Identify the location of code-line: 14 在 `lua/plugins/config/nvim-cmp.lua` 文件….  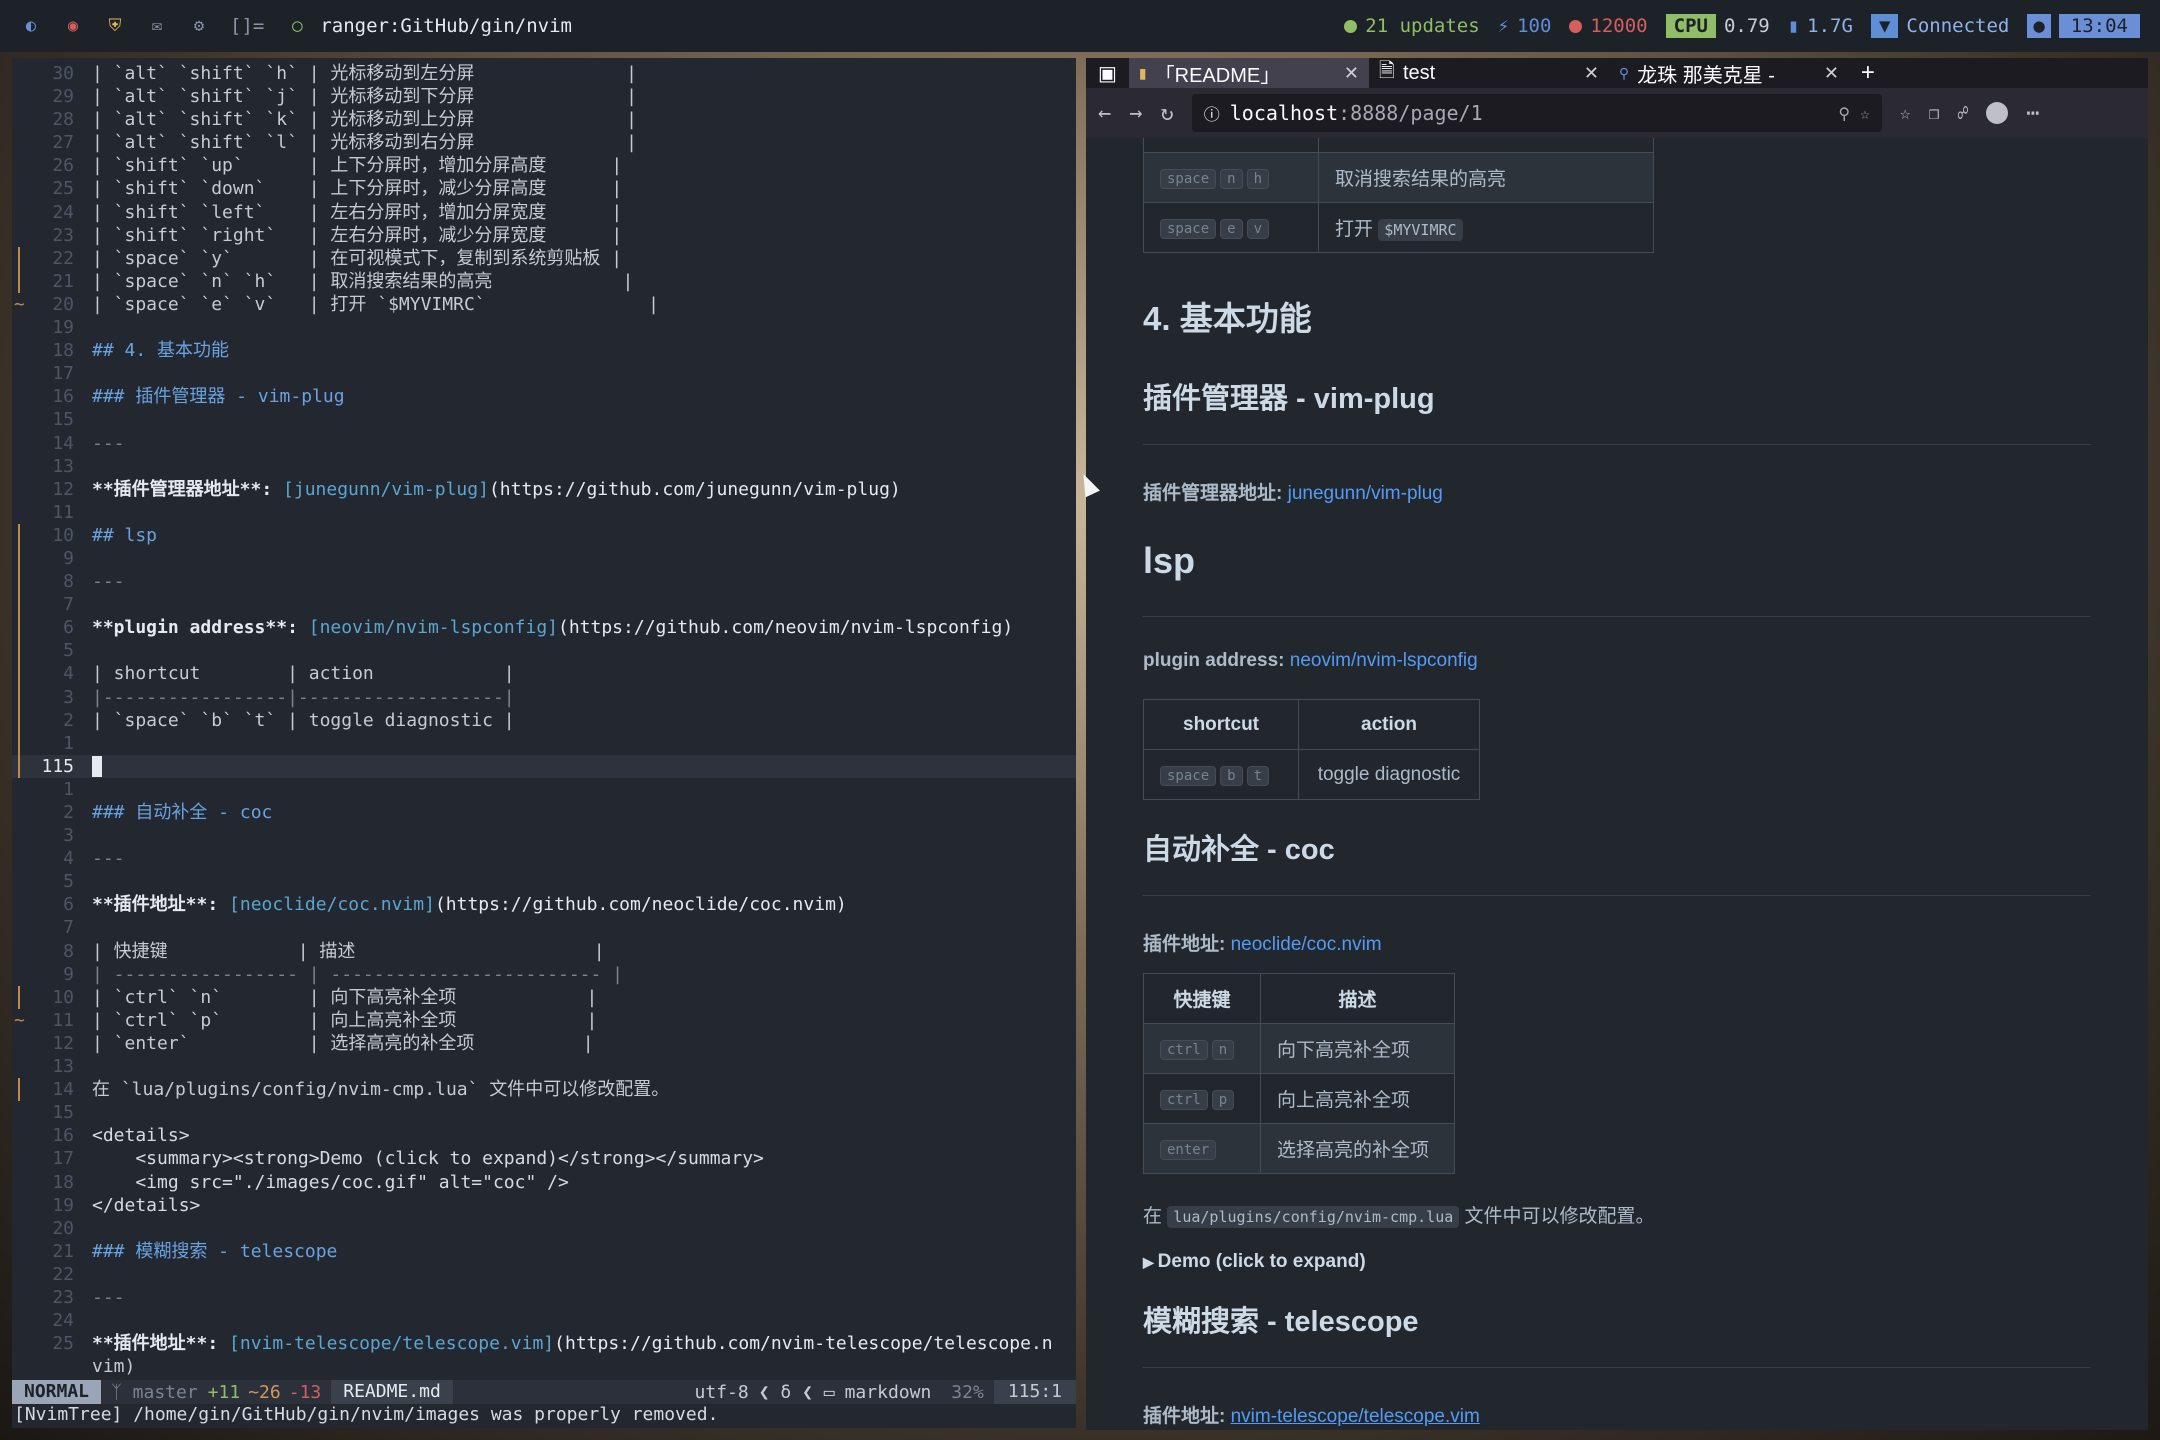
(544, 1090).